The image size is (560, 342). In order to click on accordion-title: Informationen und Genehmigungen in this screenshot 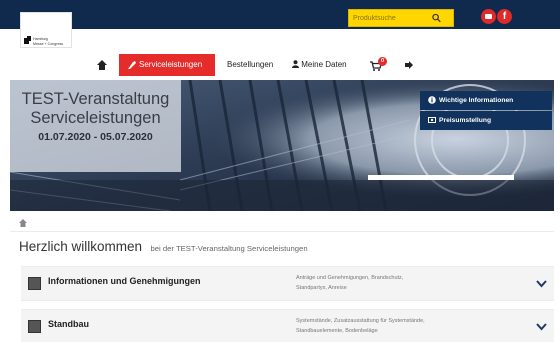, I will do `click(124, 281)`.